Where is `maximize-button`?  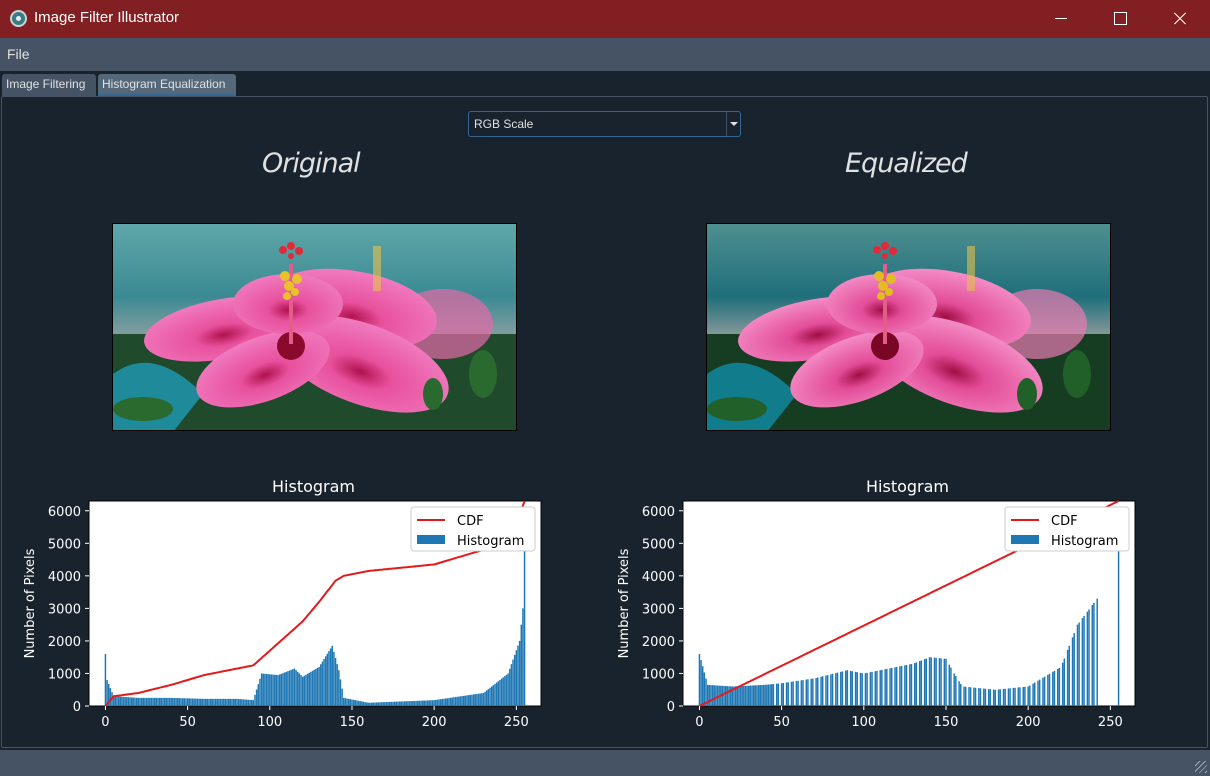 maximize-button is located at coordinates (1120, 19).